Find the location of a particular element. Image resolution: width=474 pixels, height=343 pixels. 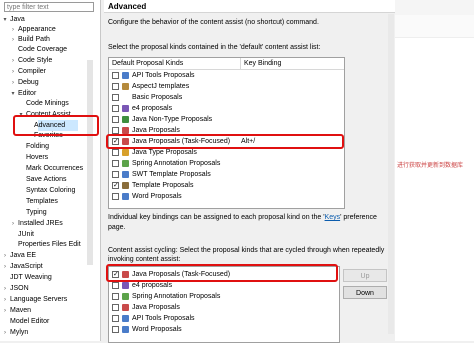

tree-item: ▾ Editor is located at coordinates (23, 94).